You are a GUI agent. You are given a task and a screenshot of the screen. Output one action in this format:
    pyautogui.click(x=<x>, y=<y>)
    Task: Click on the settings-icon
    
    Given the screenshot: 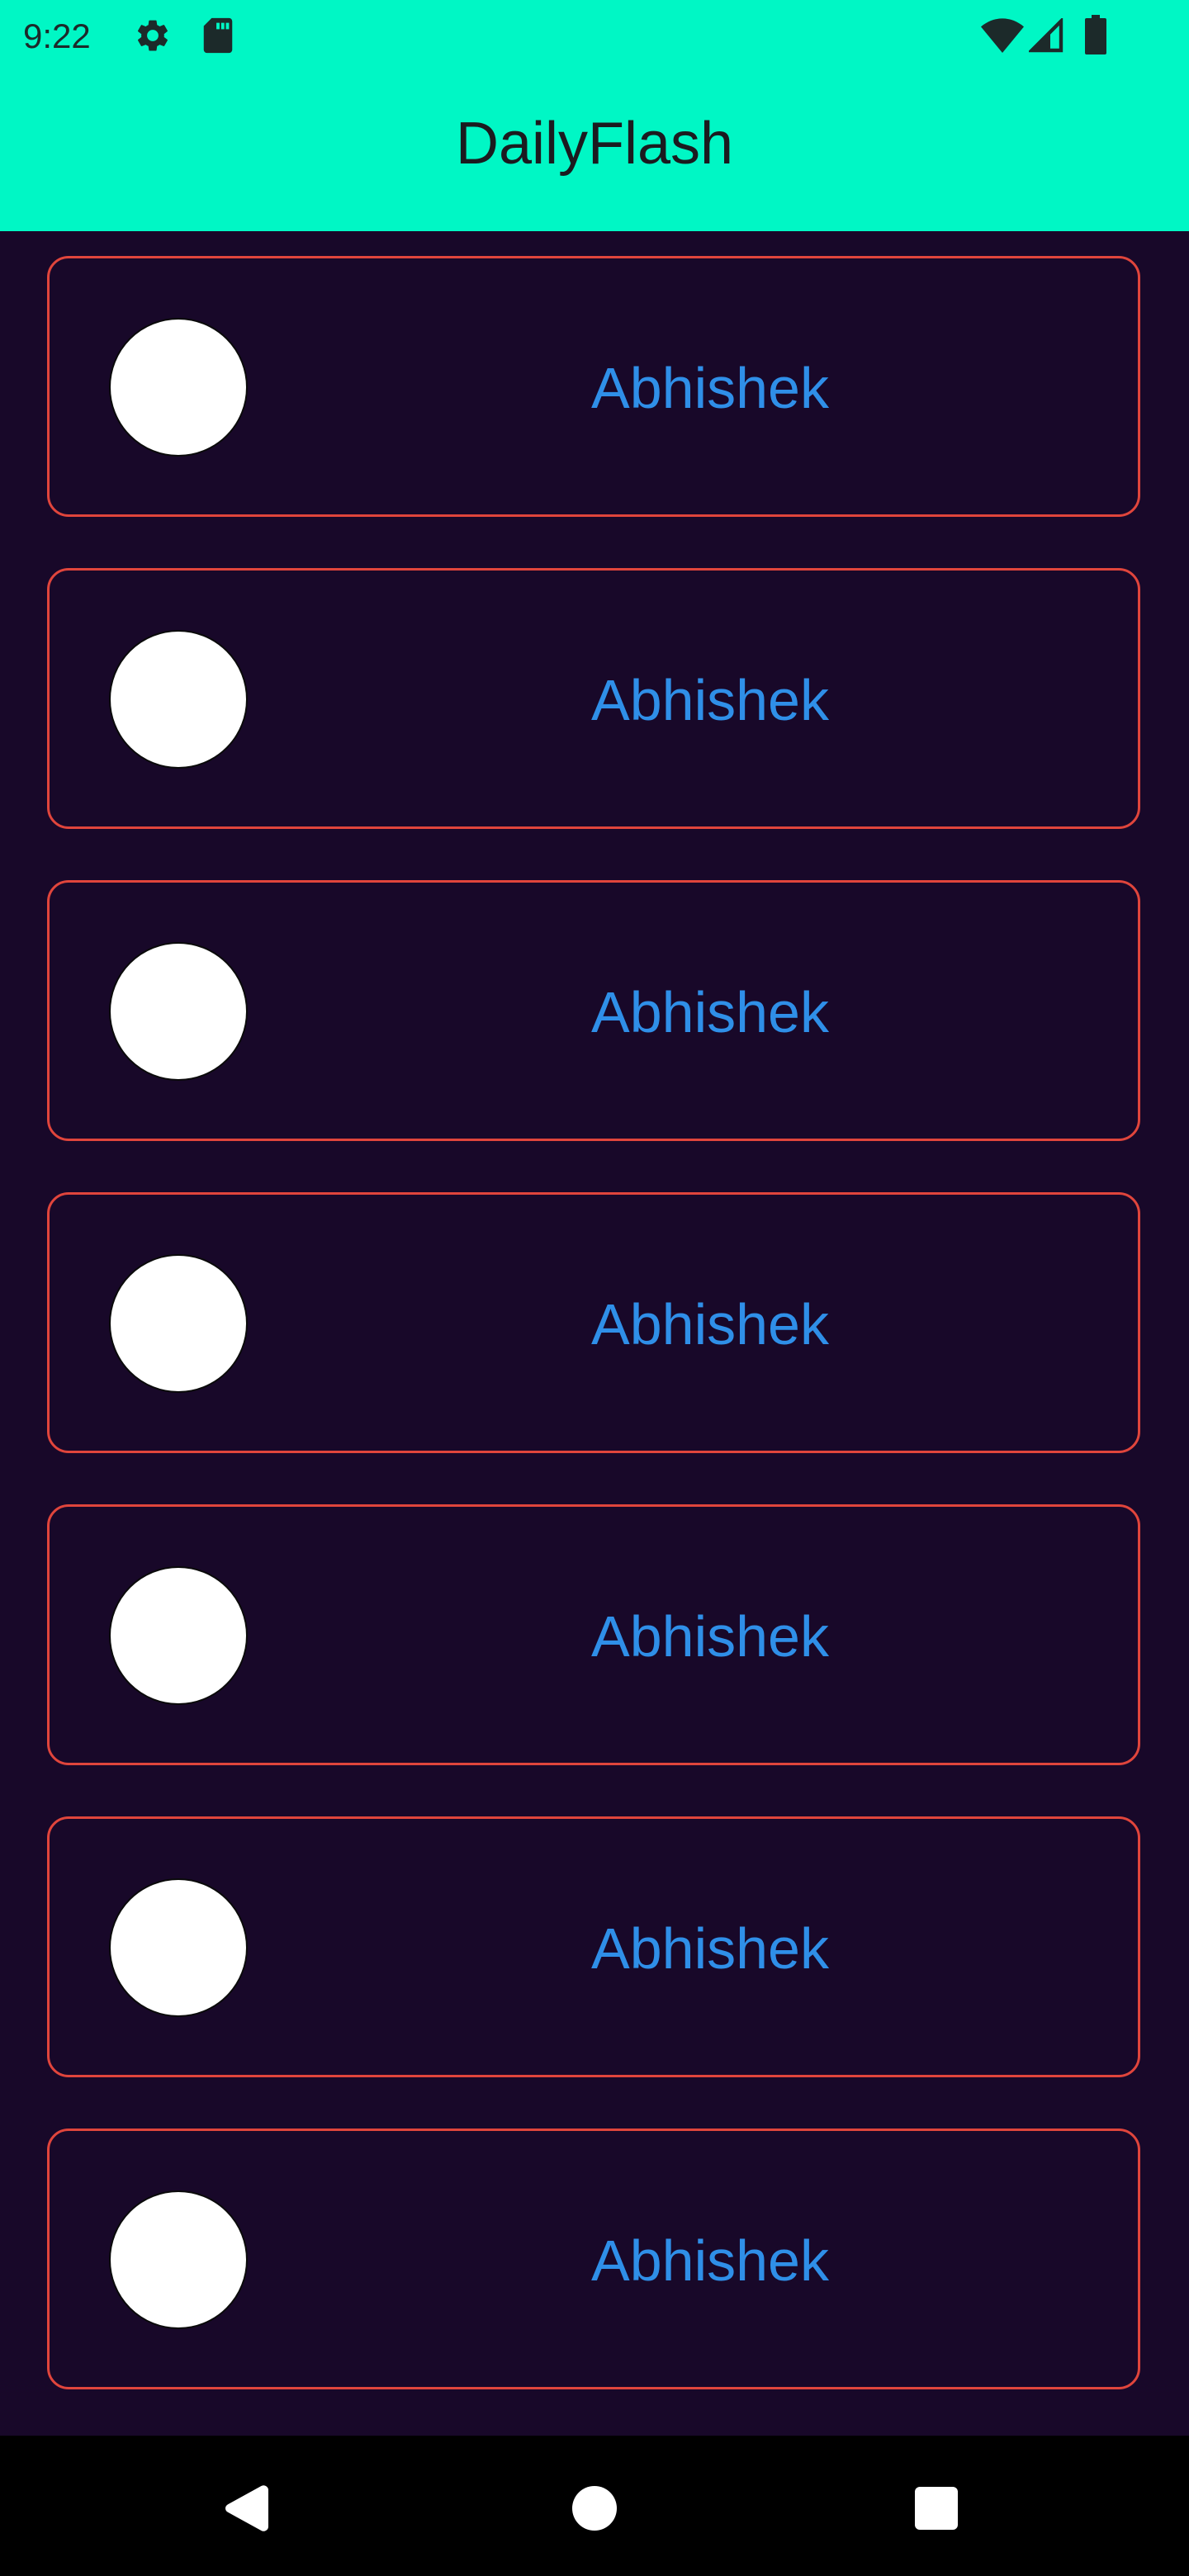 What is the action you would take?
    pyautogui.click(x=152, y=35)
    